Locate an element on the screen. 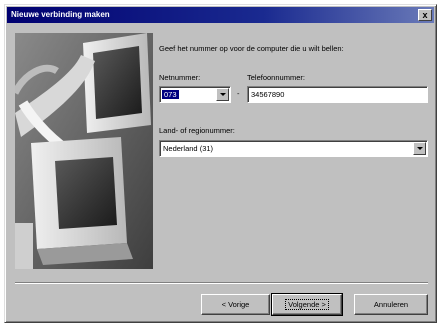 Image resolution: width=441 pixels, height=327 pixels. next-button: Volgende > is located at coordinates (307, 304).